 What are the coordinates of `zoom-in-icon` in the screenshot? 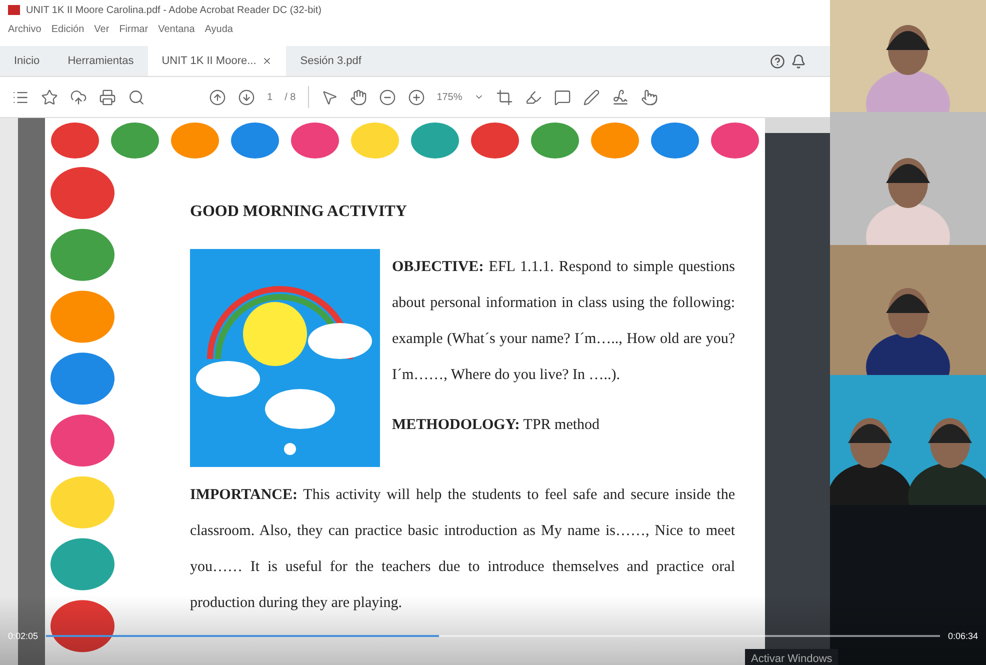 It's located at (416, 97).